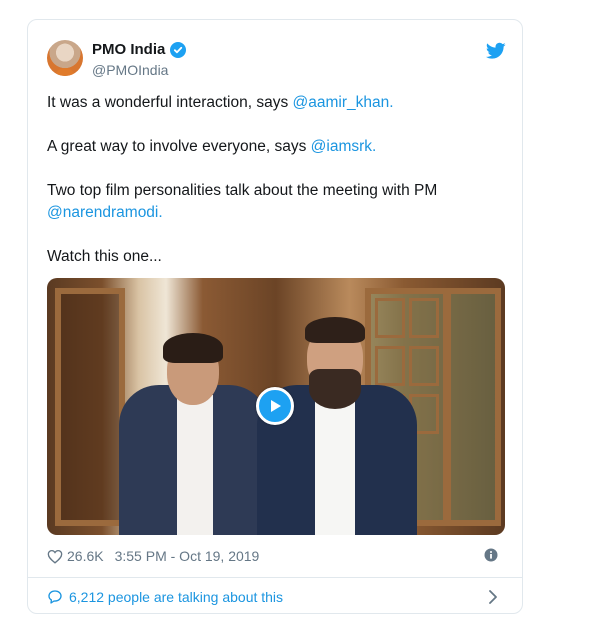 Image resolution: width=600 pixels, height=634 pixels. What do you see at coordinates (55, 597) in the screenshot?
I see `speech-bubble-icon` at bounding box center [55, 597].